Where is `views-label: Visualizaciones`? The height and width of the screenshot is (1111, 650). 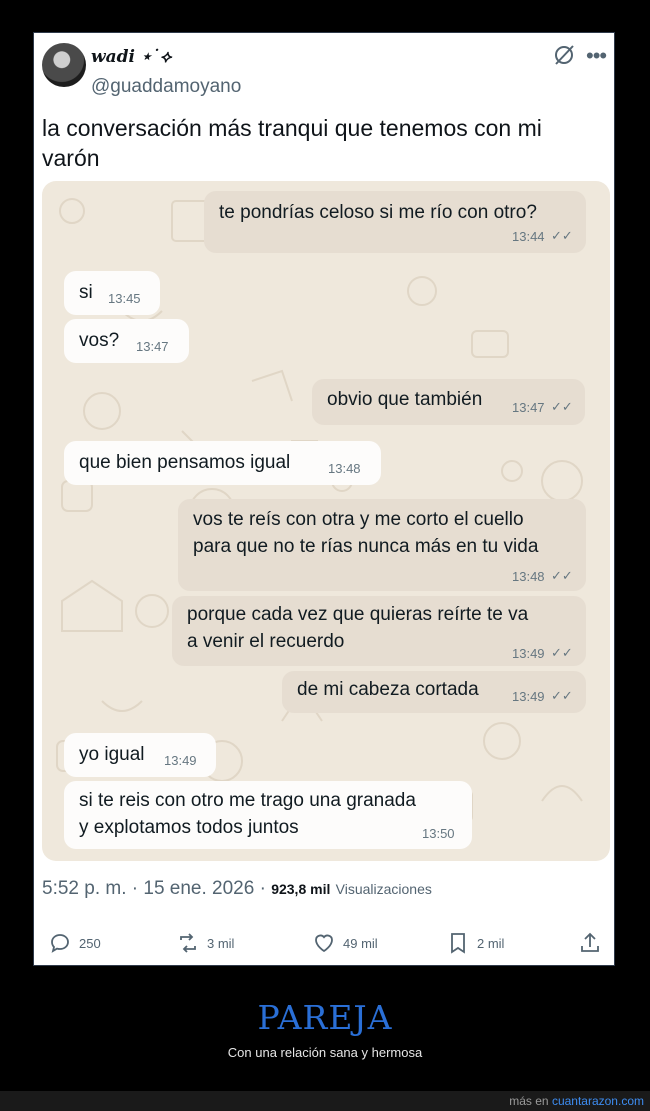
views-label: Visualizaciones is located at coordinates (383, 889).